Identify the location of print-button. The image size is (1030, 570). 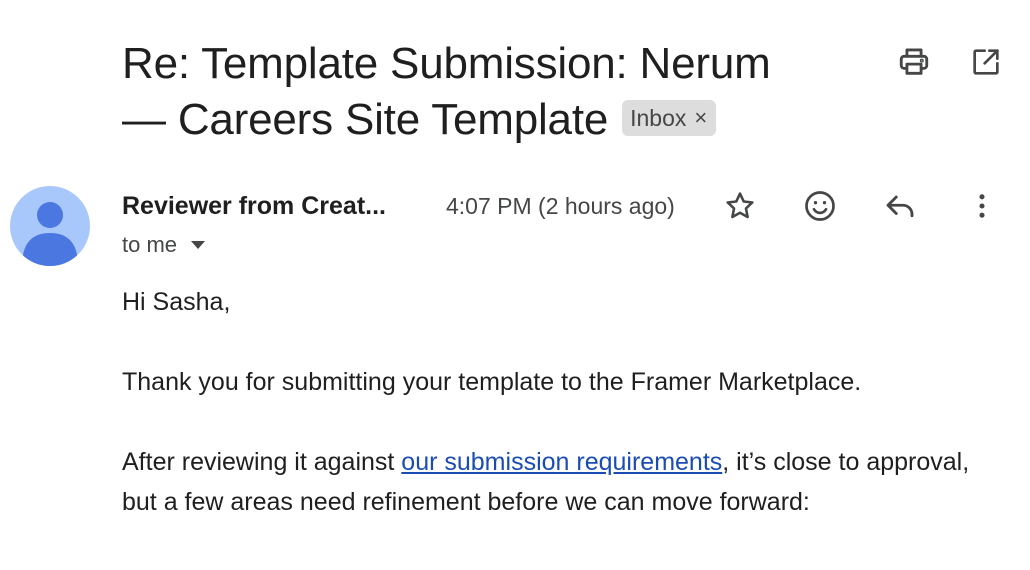
(914, 62).